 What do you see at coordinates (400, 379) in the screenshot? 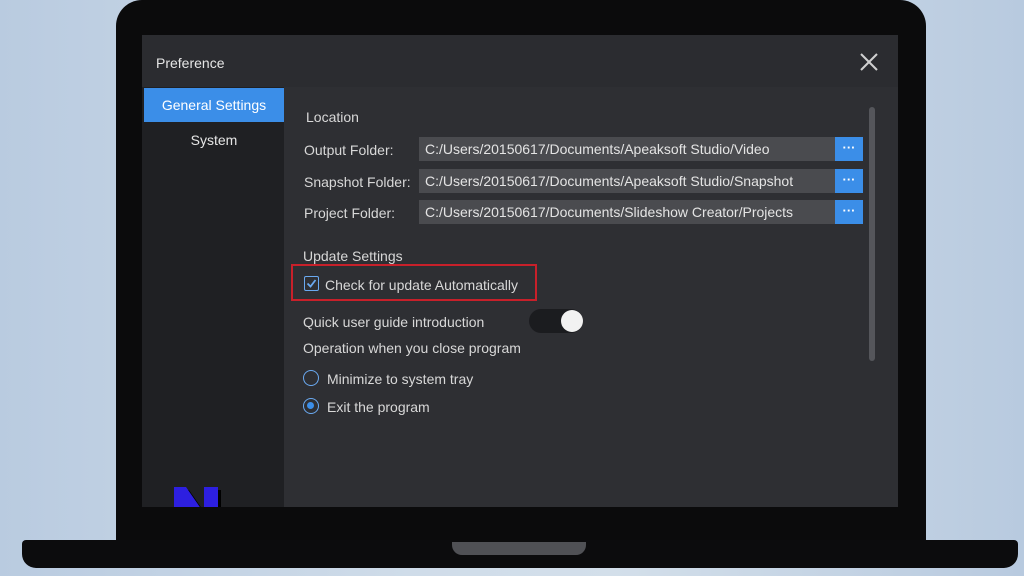
I see `minimize-tray-label: Minimize to system tray` at bounding box center [400, 379].